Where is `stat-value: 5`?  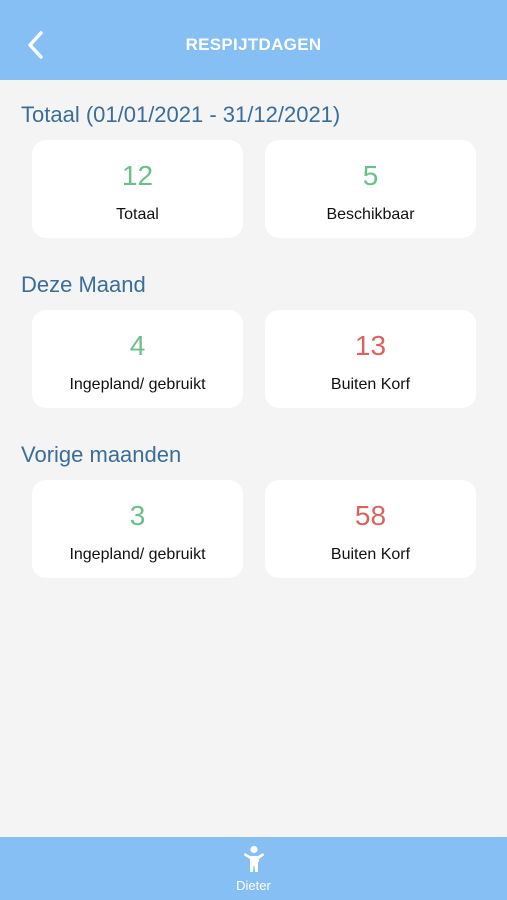
stat-value: 5 is located at coordinates (370, 175).